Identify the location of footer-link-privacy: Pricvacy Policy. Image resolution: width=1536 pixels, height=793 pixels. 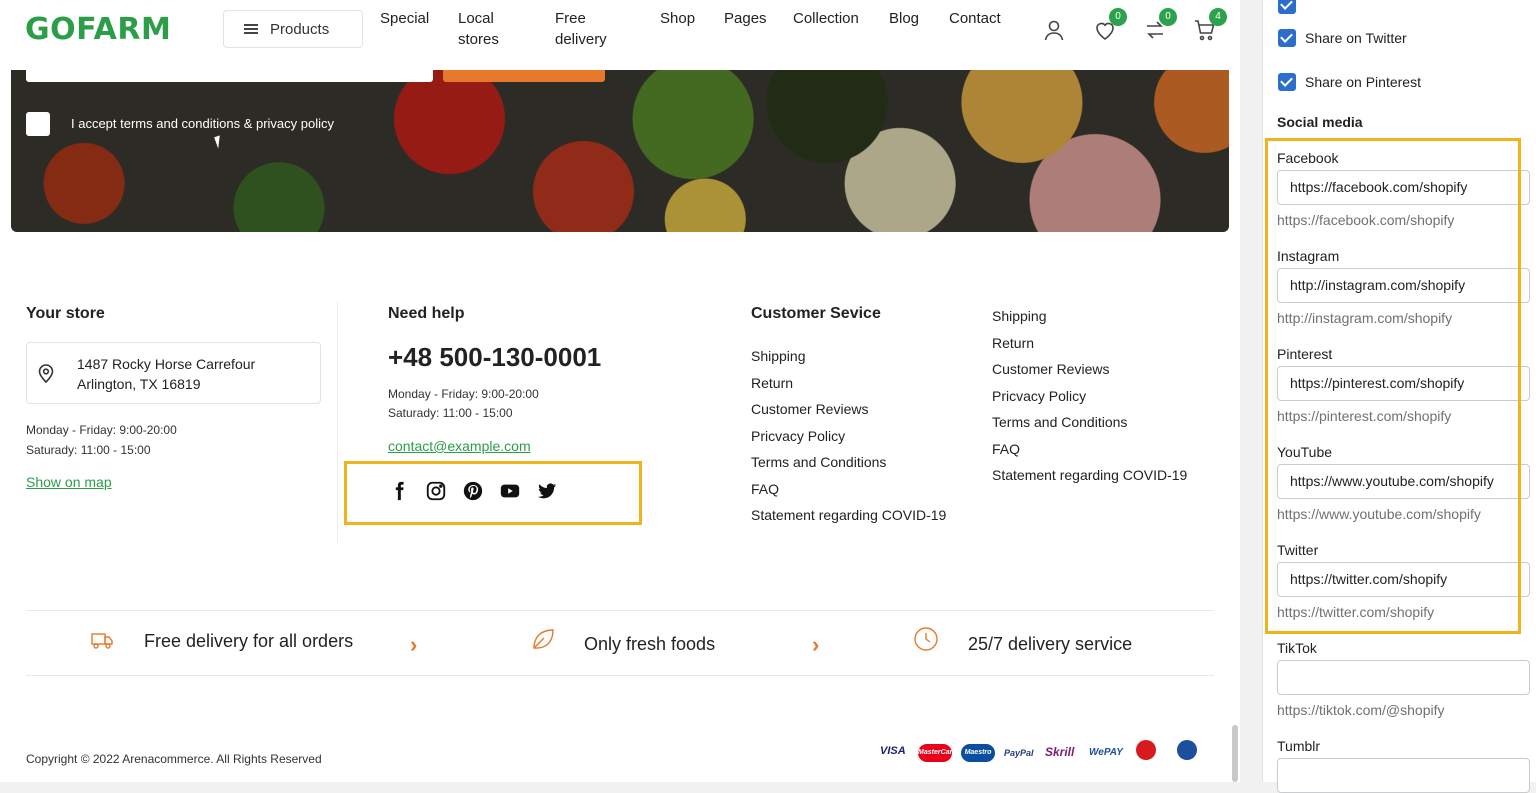
(848, 439).